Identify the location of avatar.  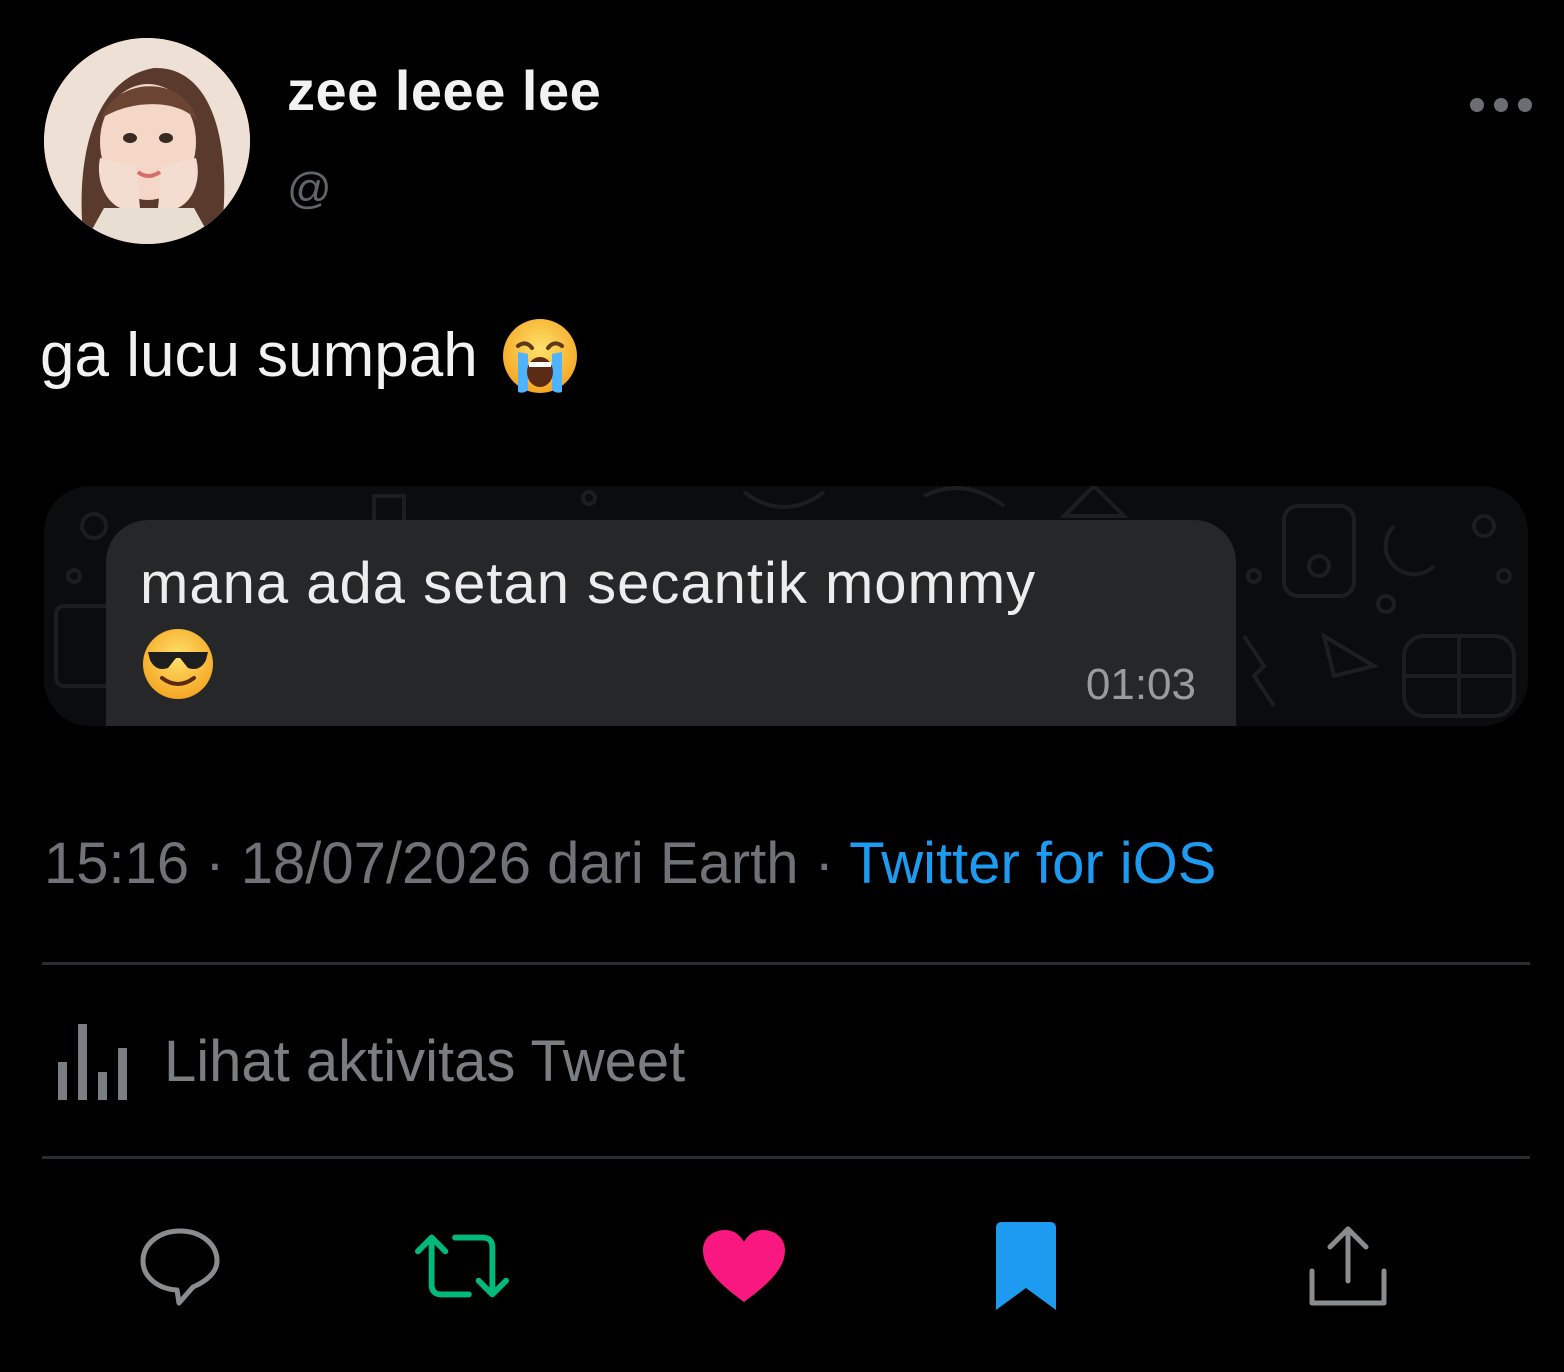
(147, 141).